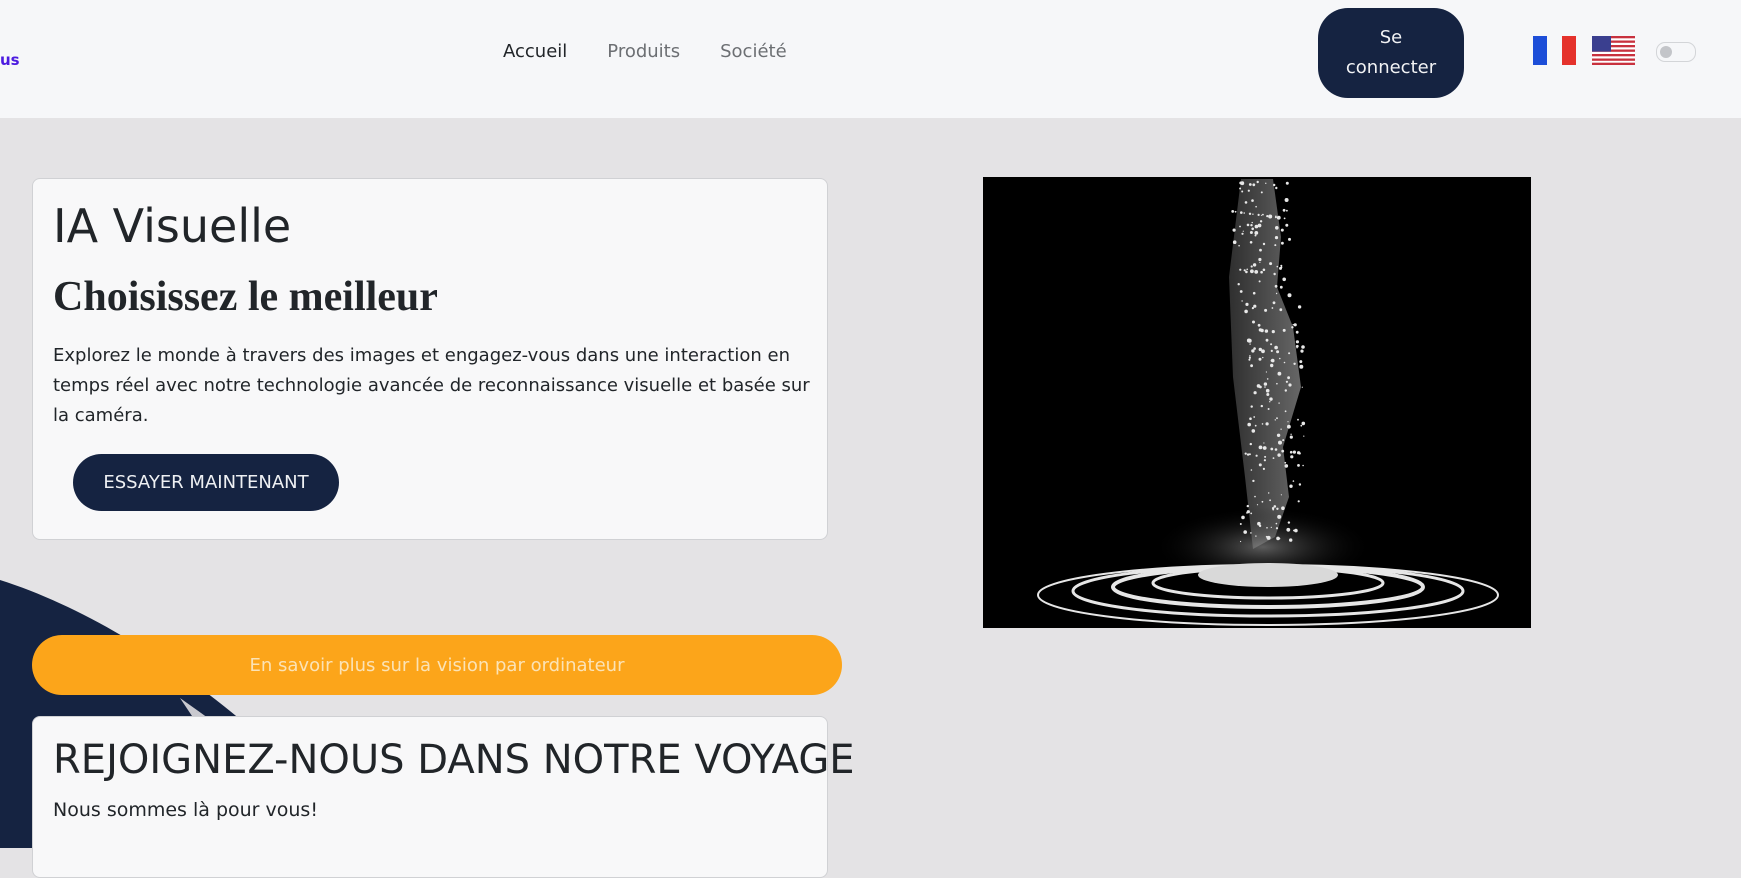 The height and width of the screenshot is (878, 1741). What do you see at coordinates (643, 51) in the screenshot?
I see `nav-link-produits: Produits` at bounding box center [643, 51].